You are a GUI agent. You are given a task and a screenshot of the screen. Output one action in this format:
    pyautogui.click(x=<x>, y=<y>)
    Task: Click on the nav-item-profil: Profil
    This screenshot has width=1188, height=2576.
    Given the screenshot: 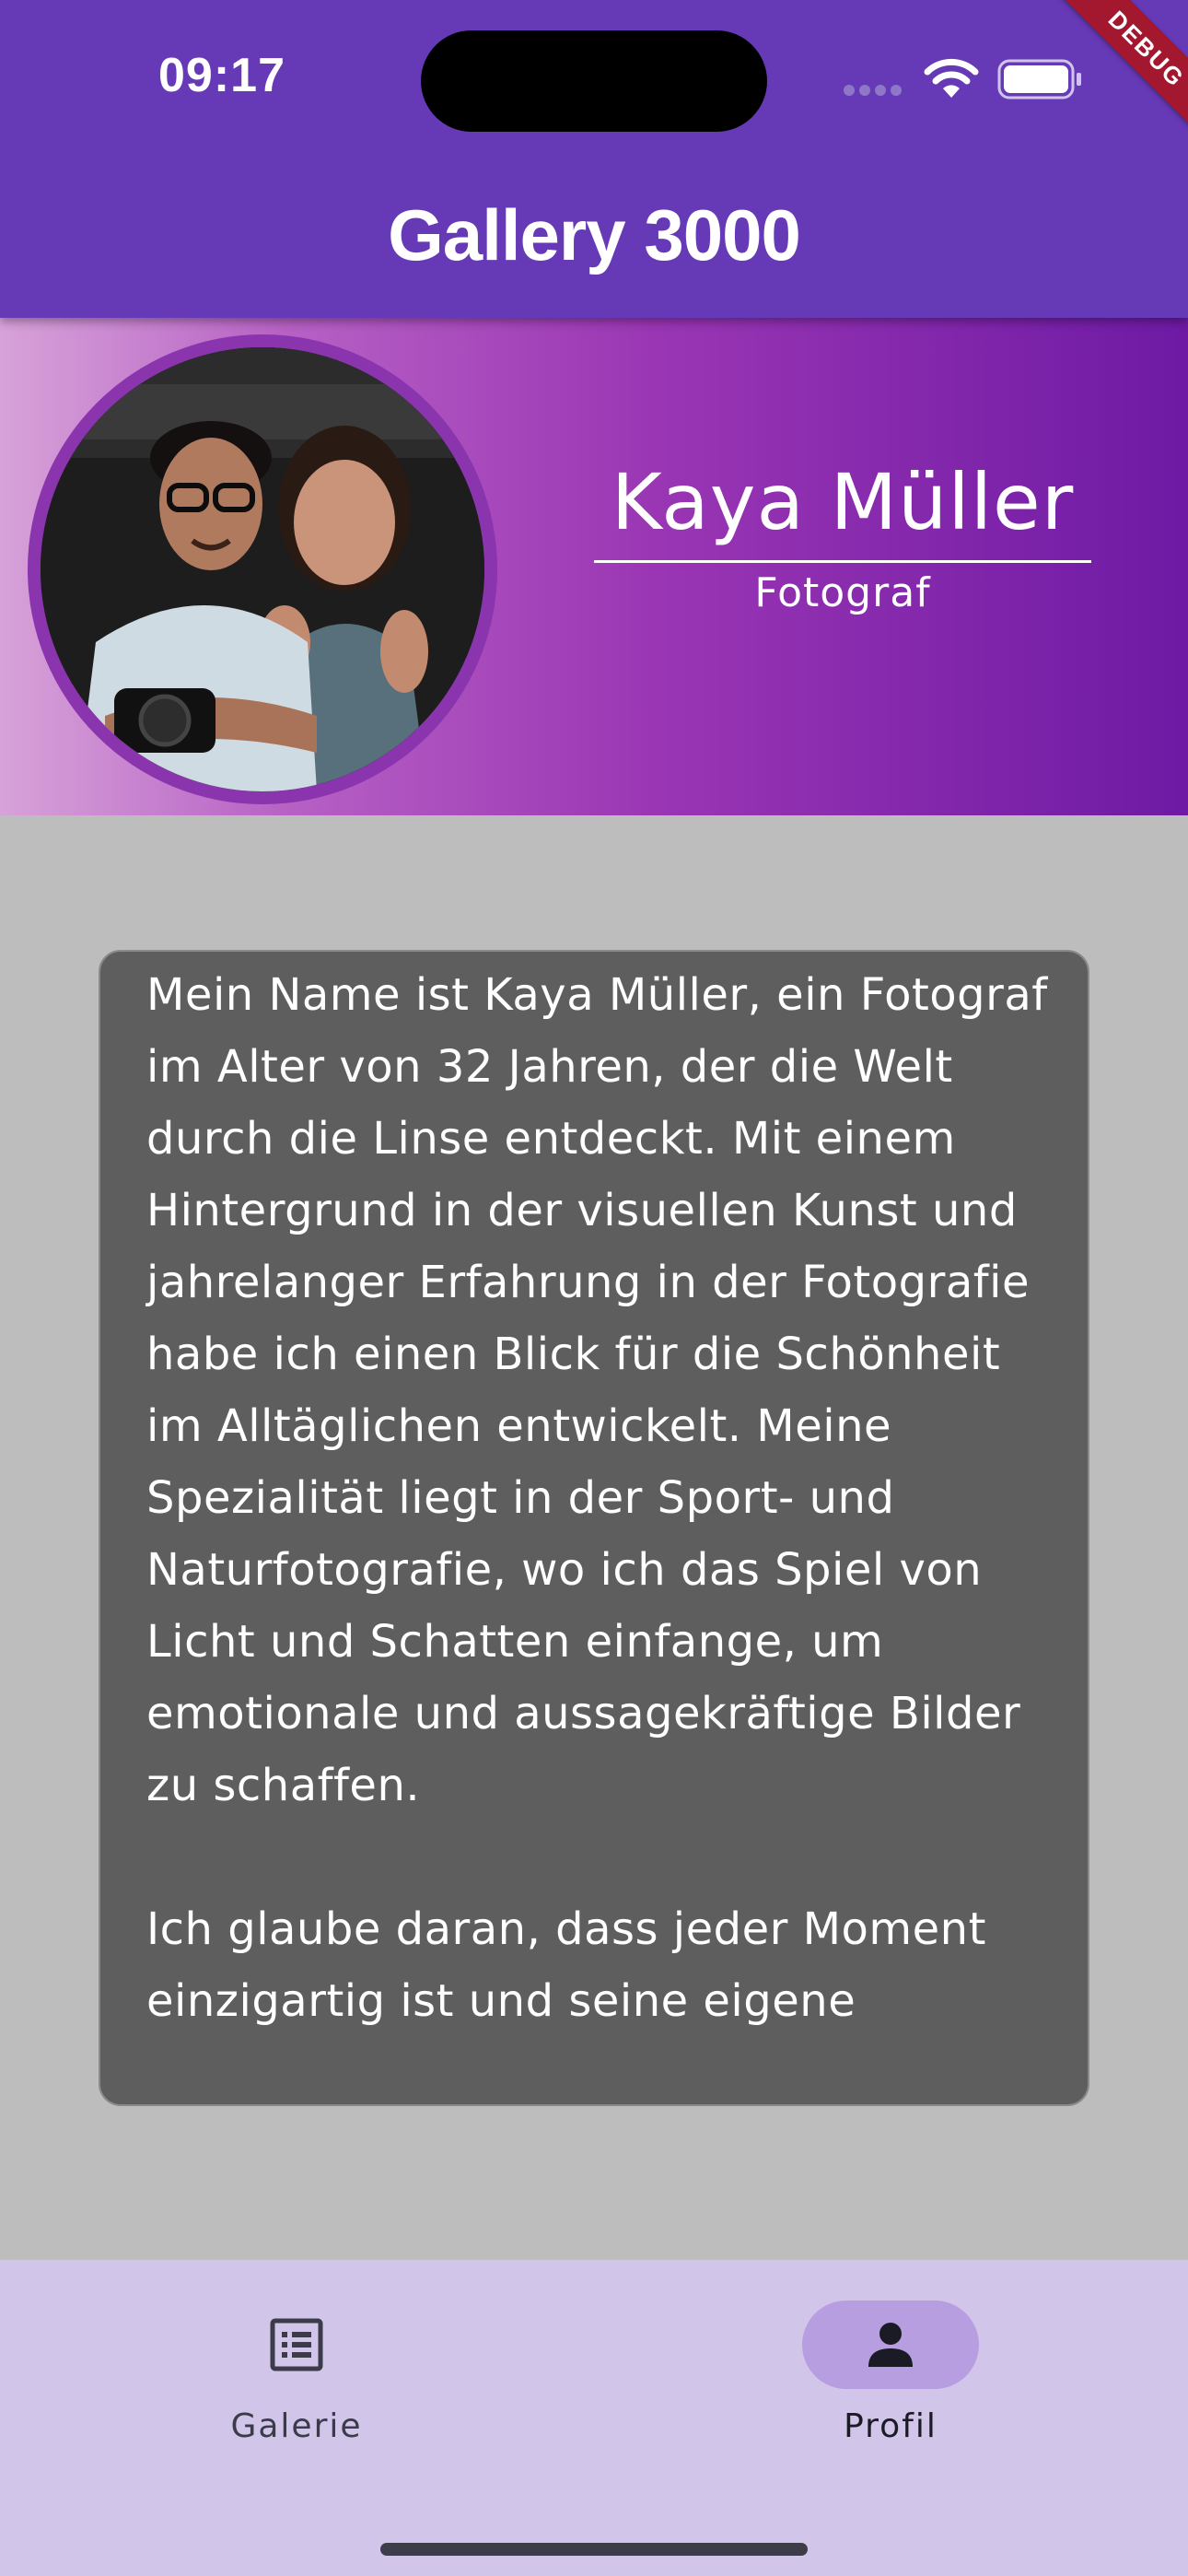 What is the action you would take?
    pyautogui.click(x=890, y=2374)
    